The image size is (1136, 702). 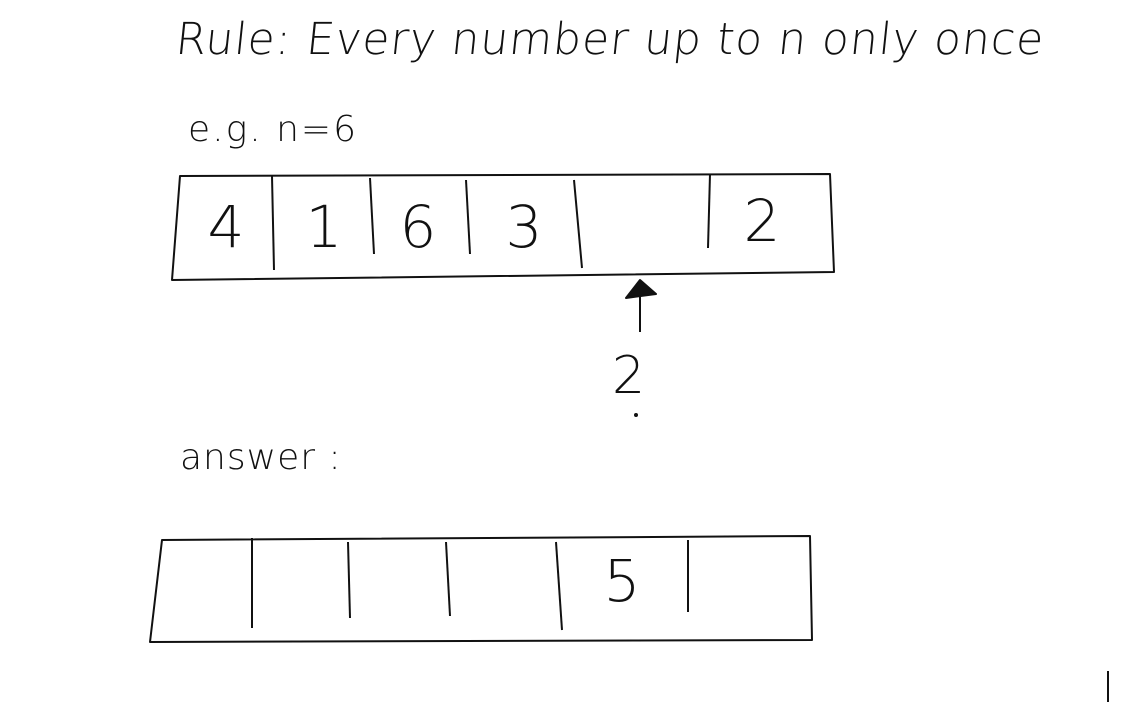 I want to click on answer-row-box, so click(x=481, y=589).